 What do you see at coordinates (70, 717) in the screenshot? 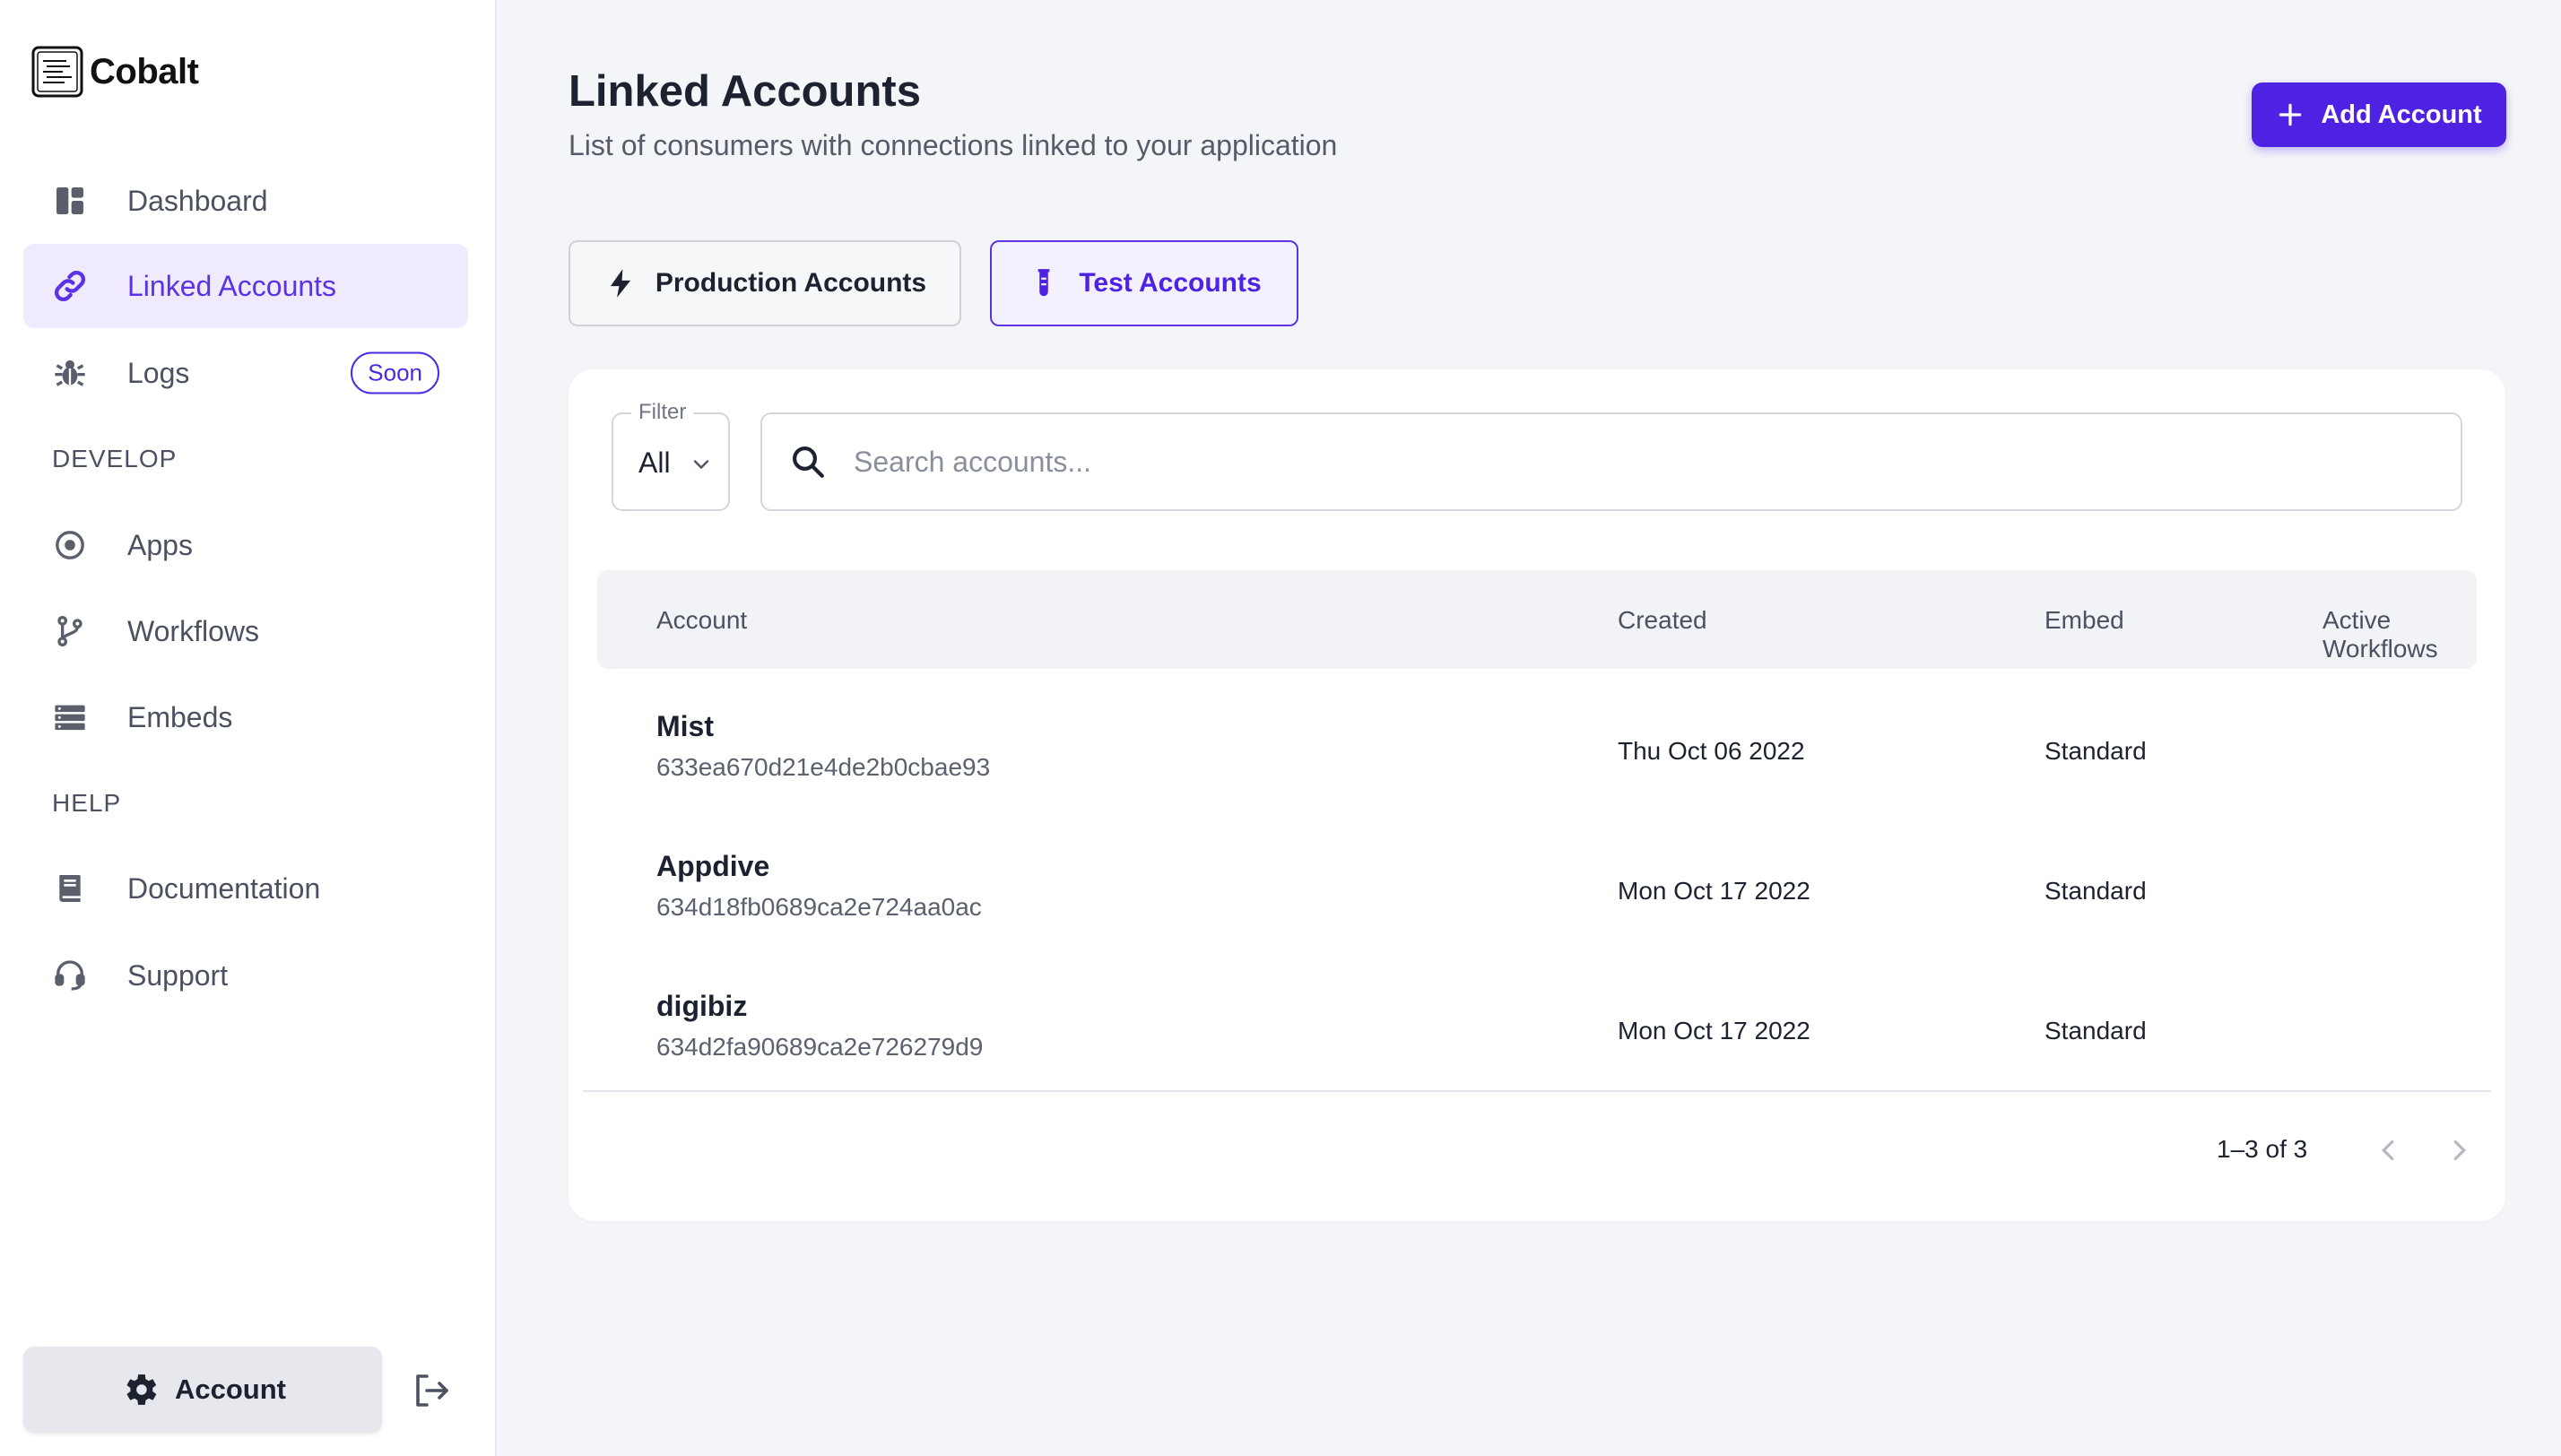
I see `embeds-icon` at bounding box center [70, 717].